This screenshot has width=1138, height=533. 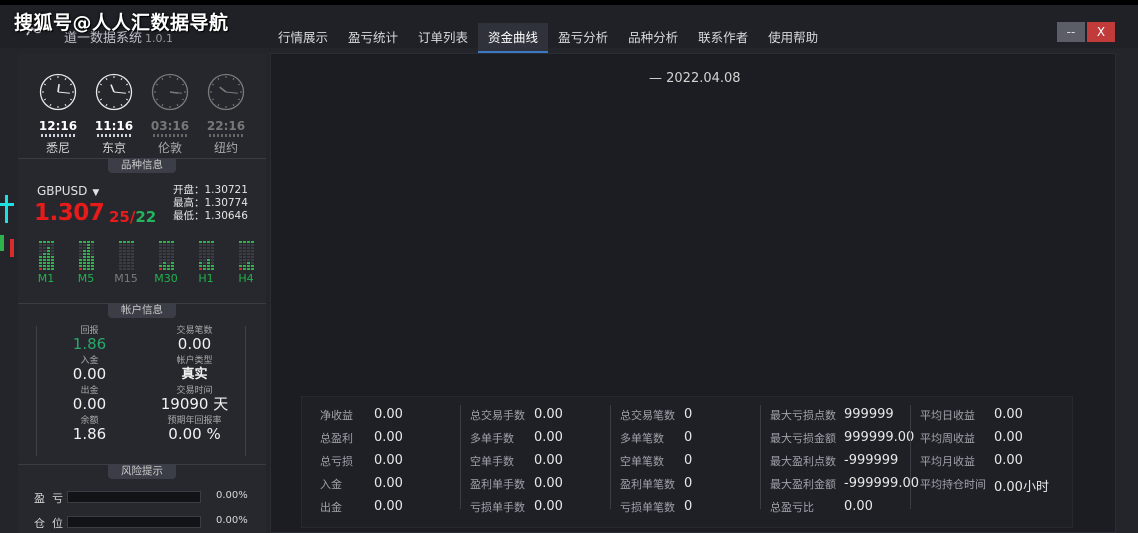 I want to click on stat-label: 总盈利, so click(x=336, y=438).